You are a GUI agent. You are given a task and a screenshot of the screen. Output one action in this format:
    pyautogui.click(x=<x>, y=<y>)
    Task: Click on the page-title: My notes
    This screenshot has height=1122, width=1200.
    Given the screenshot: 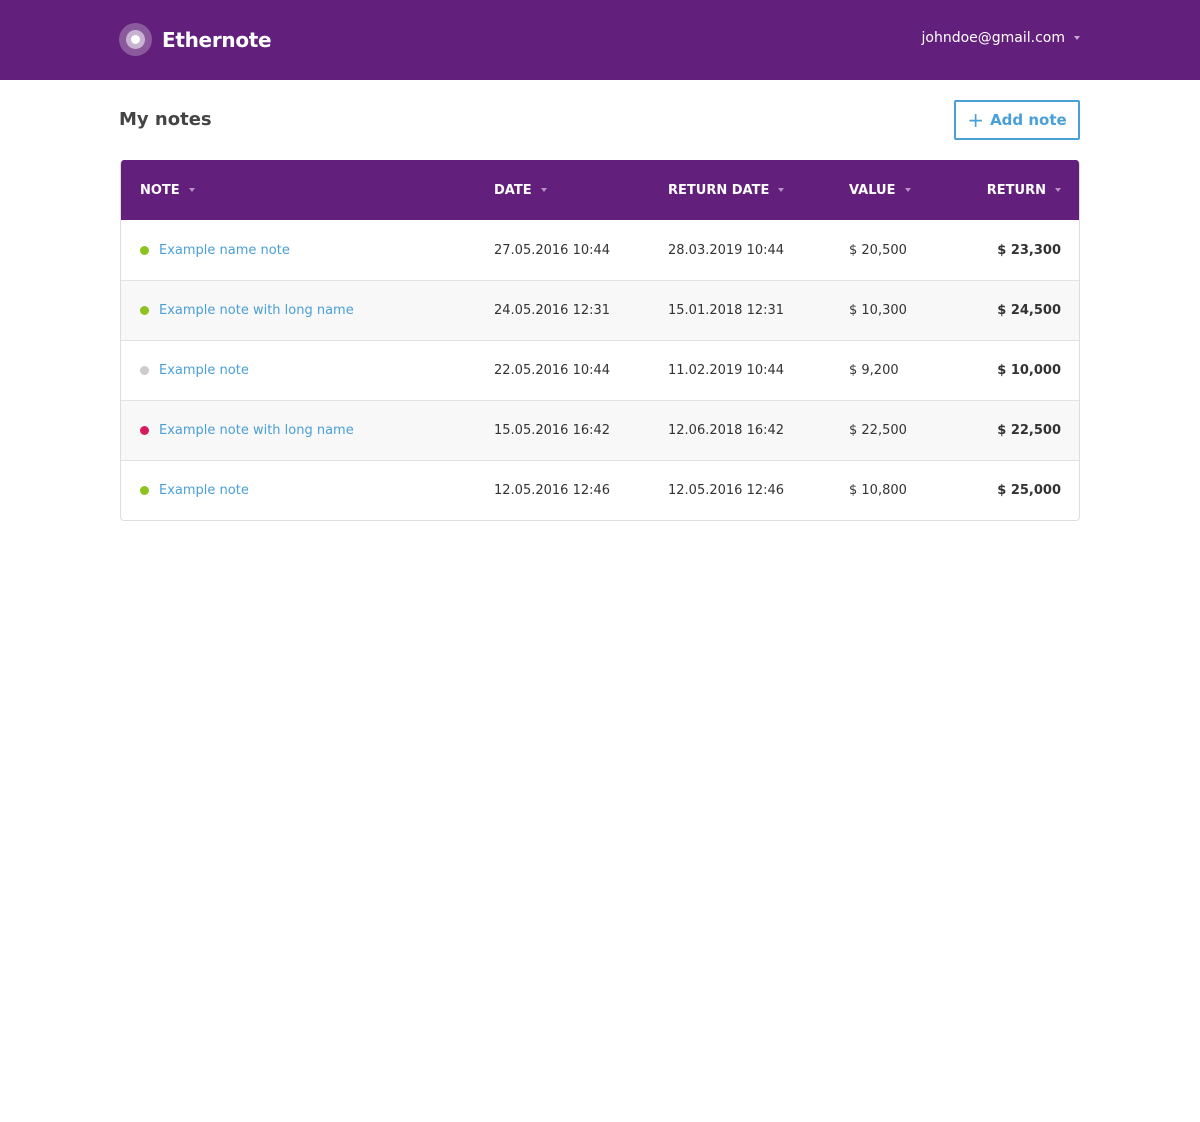 What is the action you would take?
    pyautogui.click(x=165, y=119)
    